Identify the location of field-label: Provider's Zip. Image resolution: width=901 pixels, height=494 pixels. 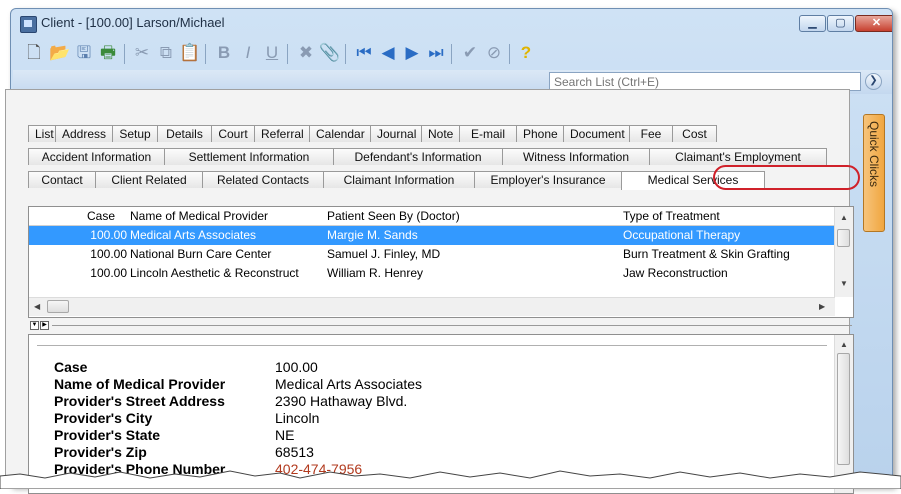
(100, 452).